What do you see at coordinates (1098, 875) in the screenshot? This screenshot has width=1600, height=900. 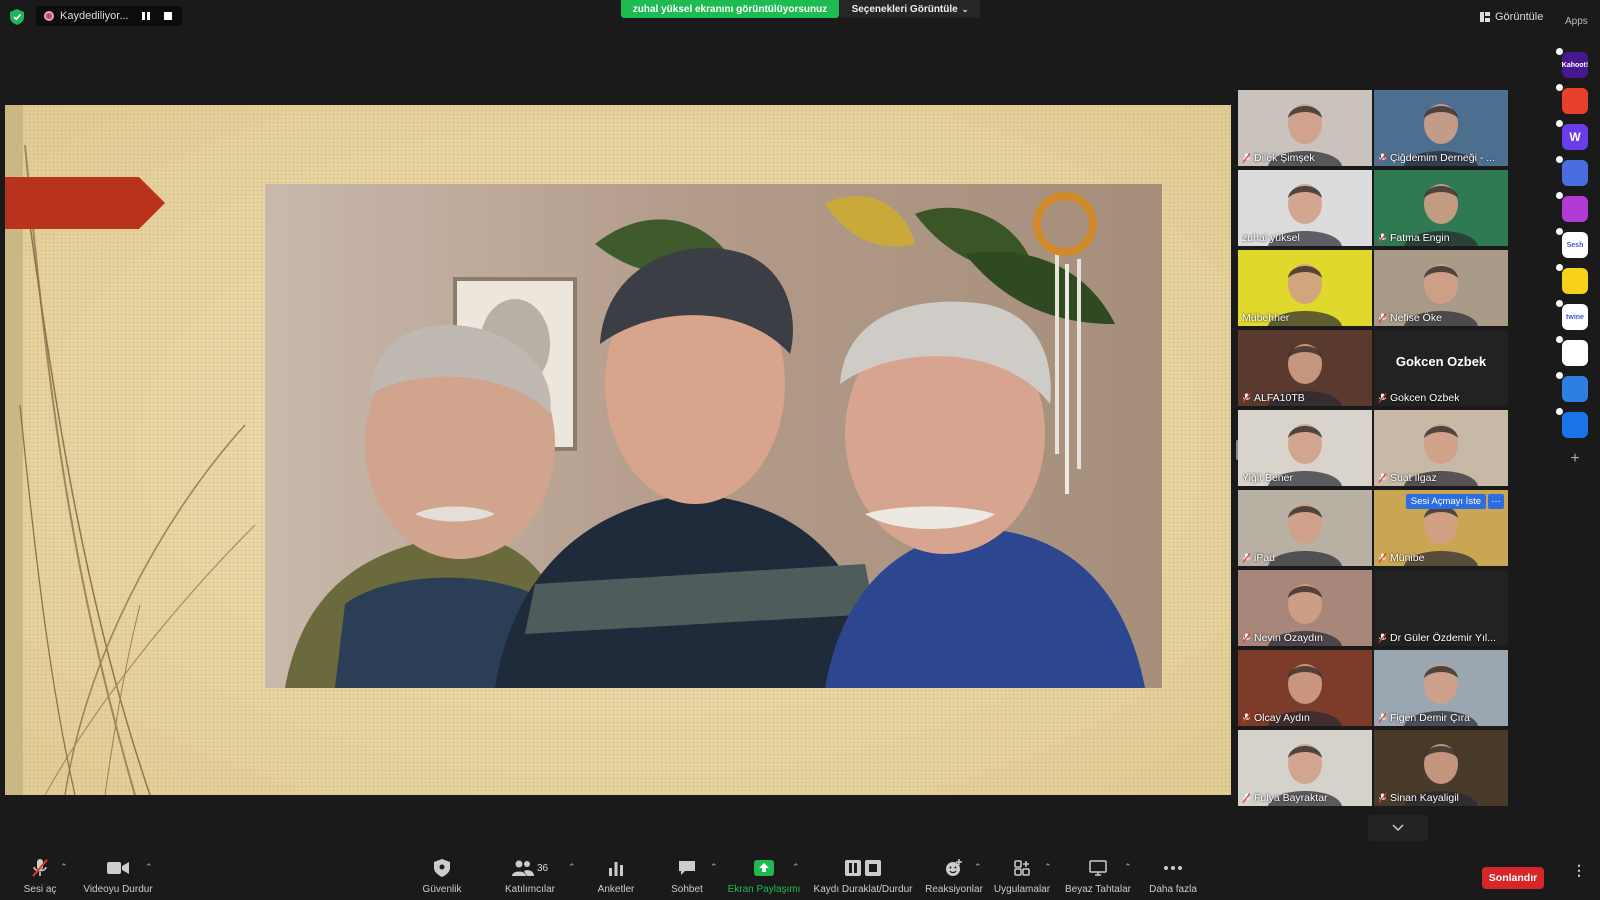 I see `whiteboards-button: Beyaz Tahtalar` at bounding box center [1098, 875].